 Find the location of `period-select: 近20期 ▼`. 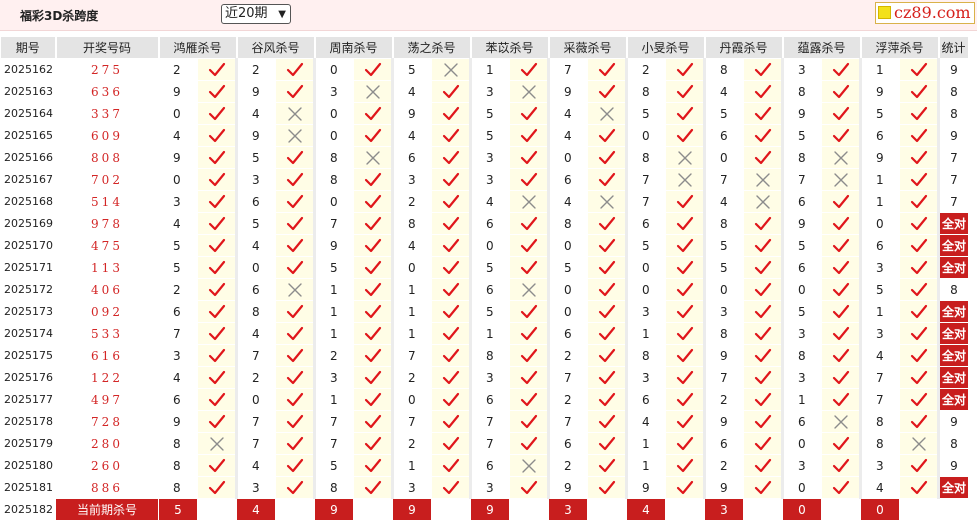

period-select: 近20期 ▼ is located at coordinates (256, 14).